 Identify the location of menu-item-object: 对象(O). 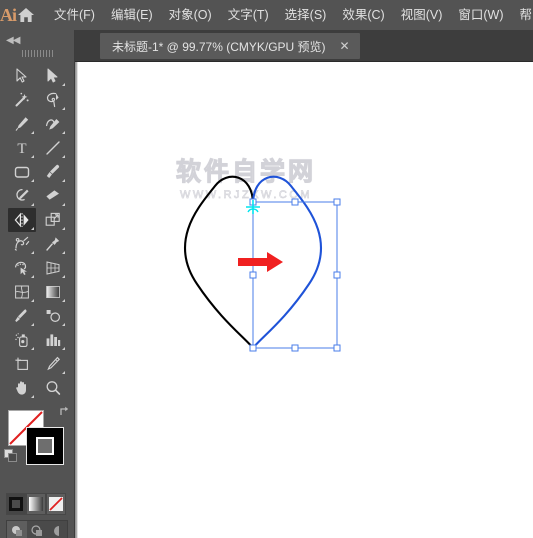
(190, 15).